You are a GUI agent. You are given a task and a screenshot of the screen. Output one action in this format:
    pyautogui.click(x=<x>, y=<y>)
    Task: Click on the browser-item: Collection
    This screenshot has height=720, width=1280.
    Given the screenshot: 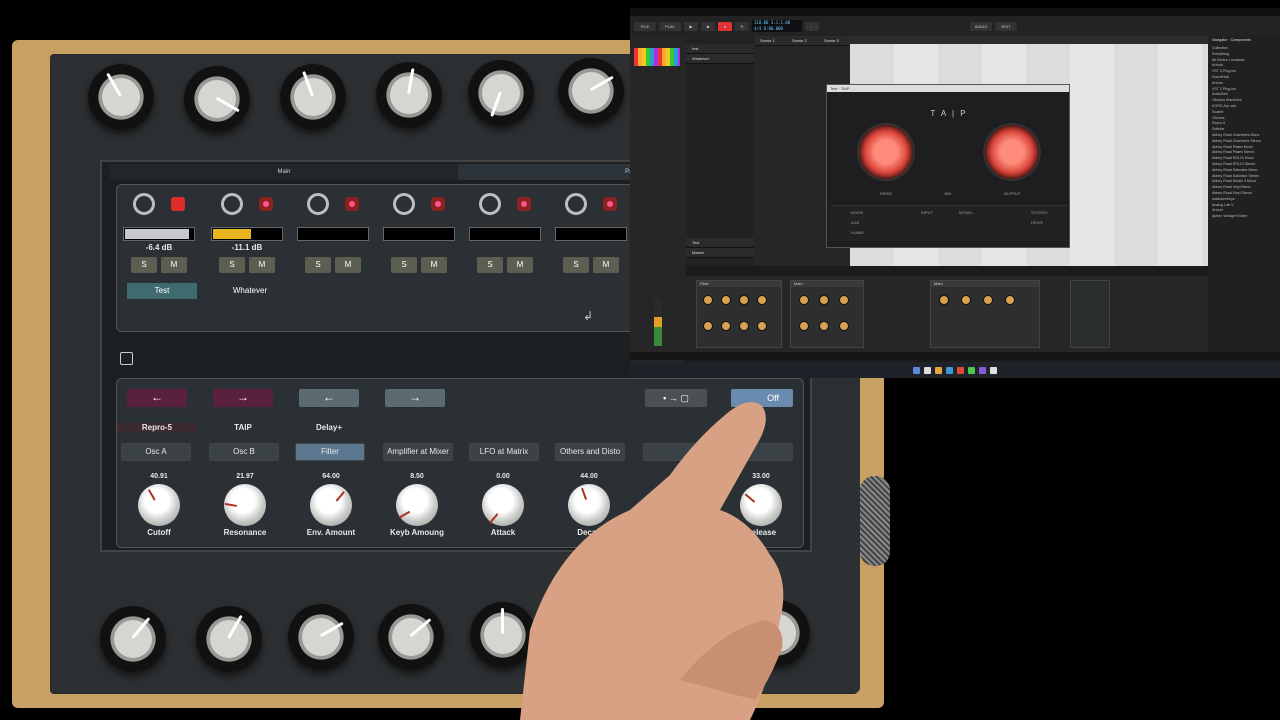 What is the action you would take?
    pyautogui.click(x=1244, y=48)
    